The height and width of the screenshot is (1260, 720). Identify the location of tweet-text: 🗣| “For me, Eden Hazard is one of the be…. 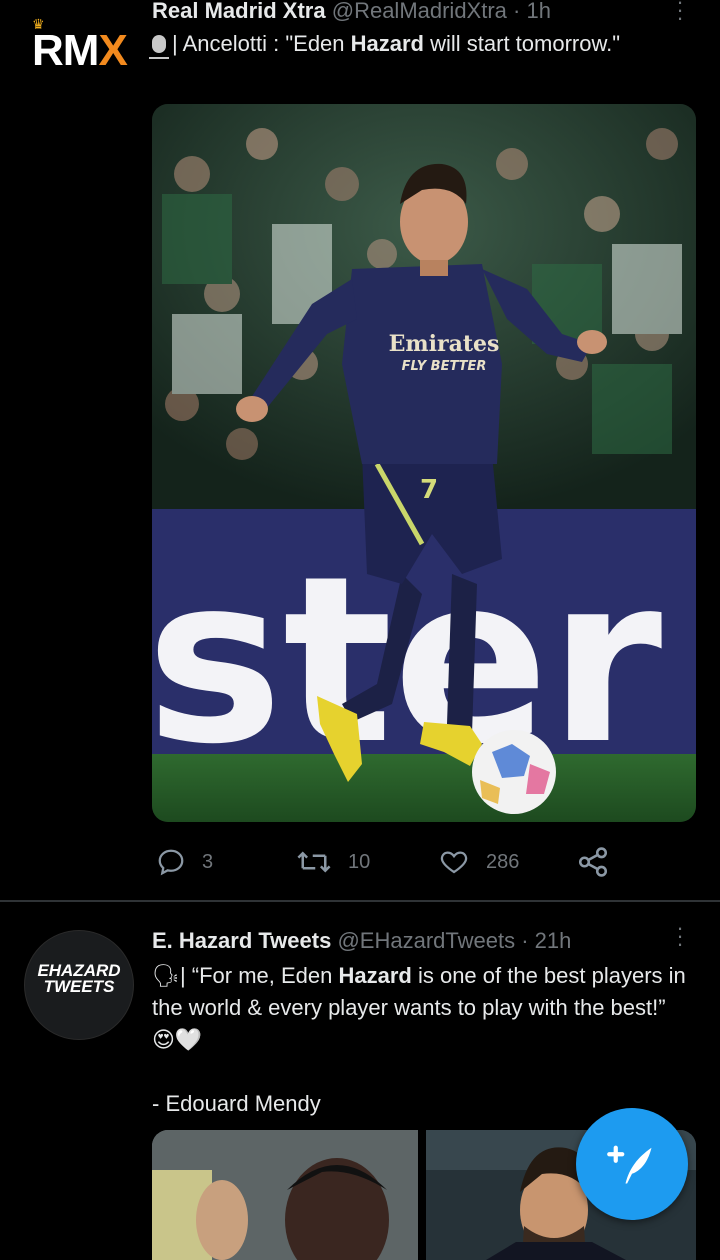
(422, 1040).